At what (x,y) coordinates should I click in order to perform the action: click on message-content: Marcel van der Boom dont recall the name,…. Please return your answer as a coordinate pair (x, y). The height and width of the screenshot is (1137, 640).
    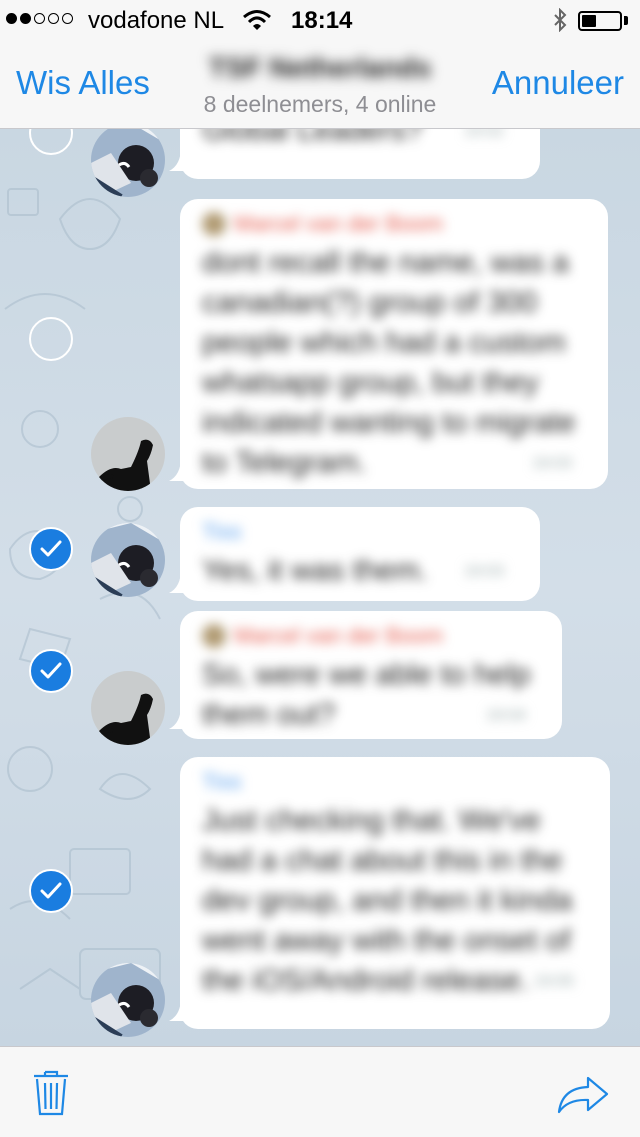
    Looking at the image, I should click on (397, 347).